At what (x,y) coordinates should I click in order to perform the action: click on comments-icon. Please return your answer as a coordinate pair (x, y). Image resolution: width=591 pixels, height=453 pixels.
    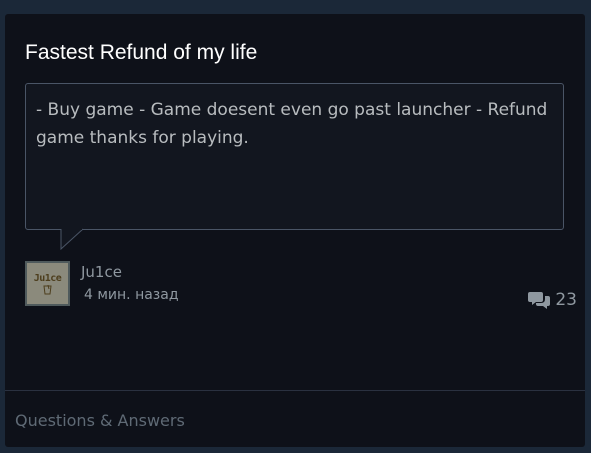
    Looking at the image, I should click on (539, 300).